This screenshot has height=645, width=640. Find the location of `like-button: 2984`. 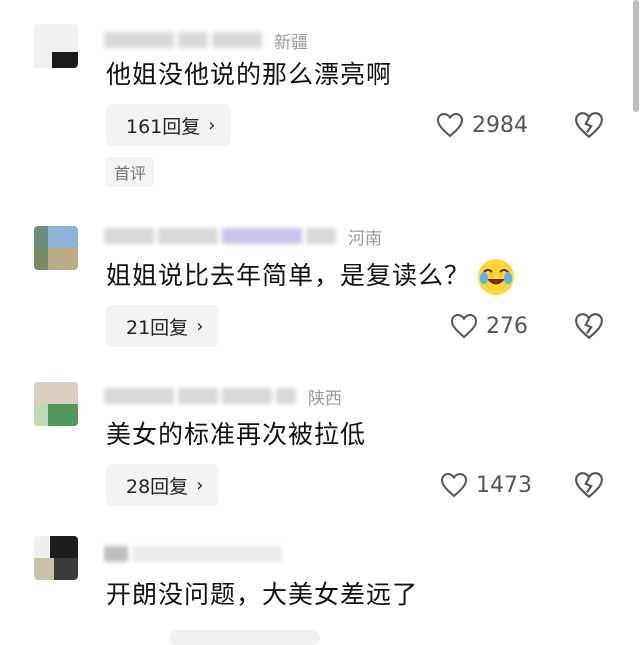

like-button: 2984 is located at coordinates (482, 125).